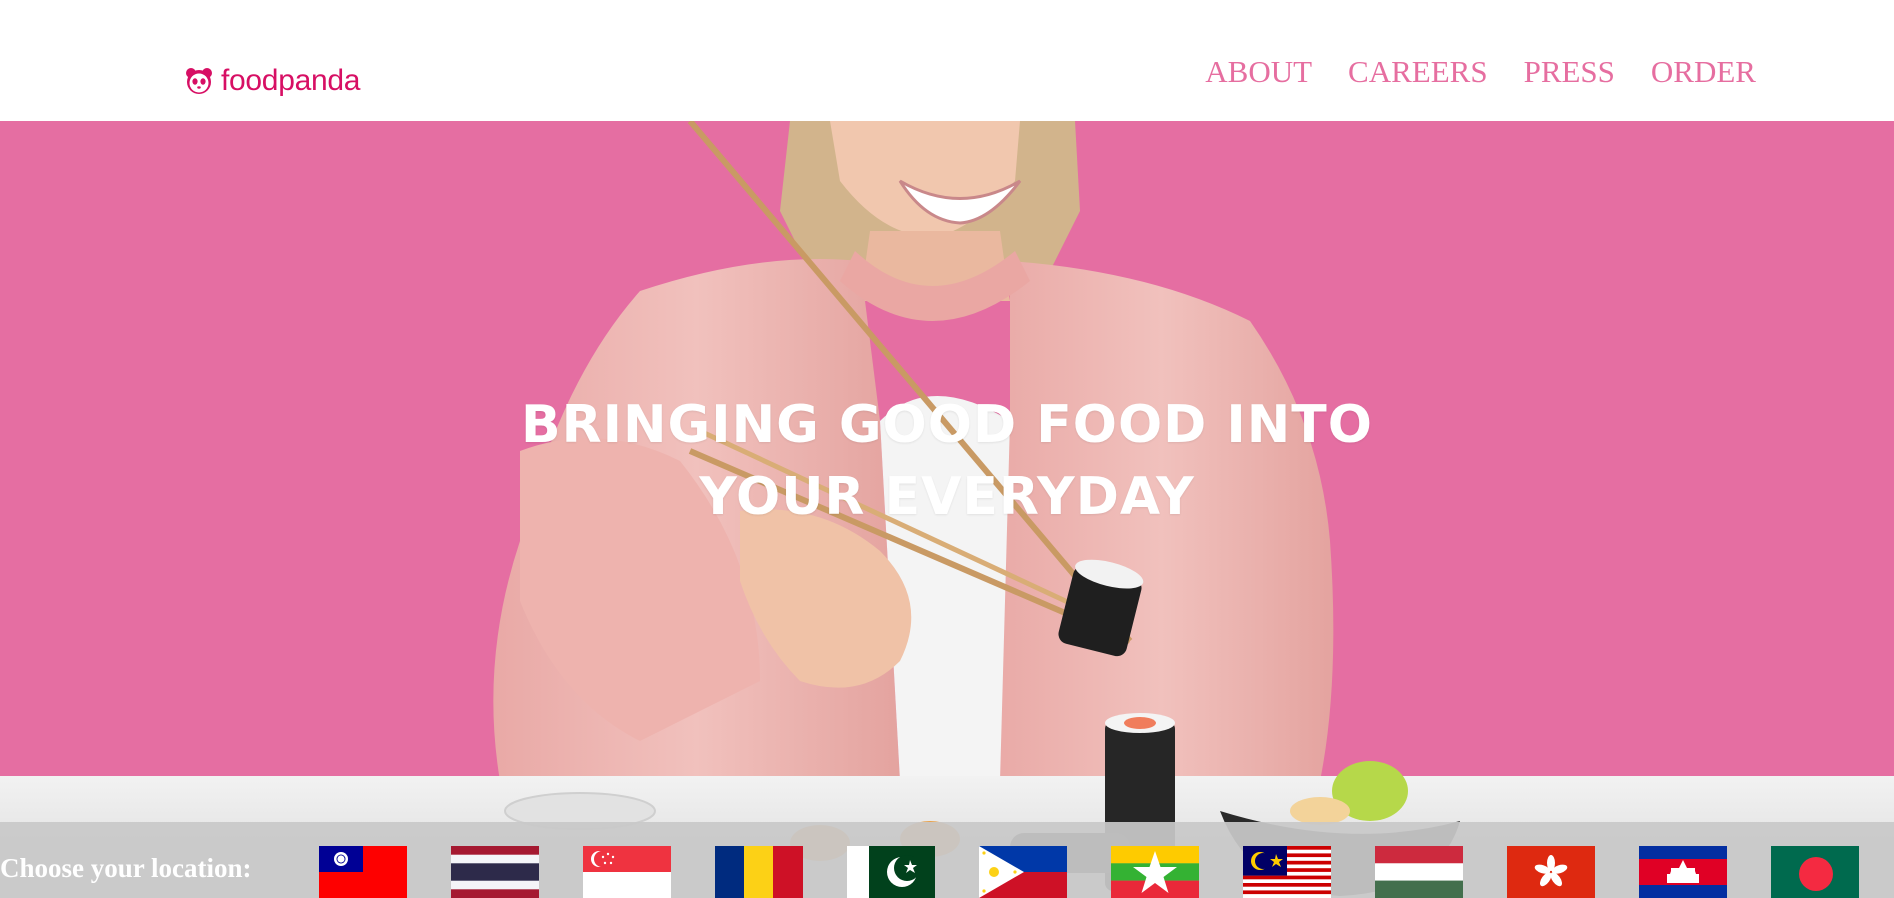 This screenshot has height=898, width=1894. What do you see at coordinates (947, 425) in the screenshot?
I see `hero-headline-line1: BRINGING GOOD FOOD INTO` at bounding box center [947, 425].